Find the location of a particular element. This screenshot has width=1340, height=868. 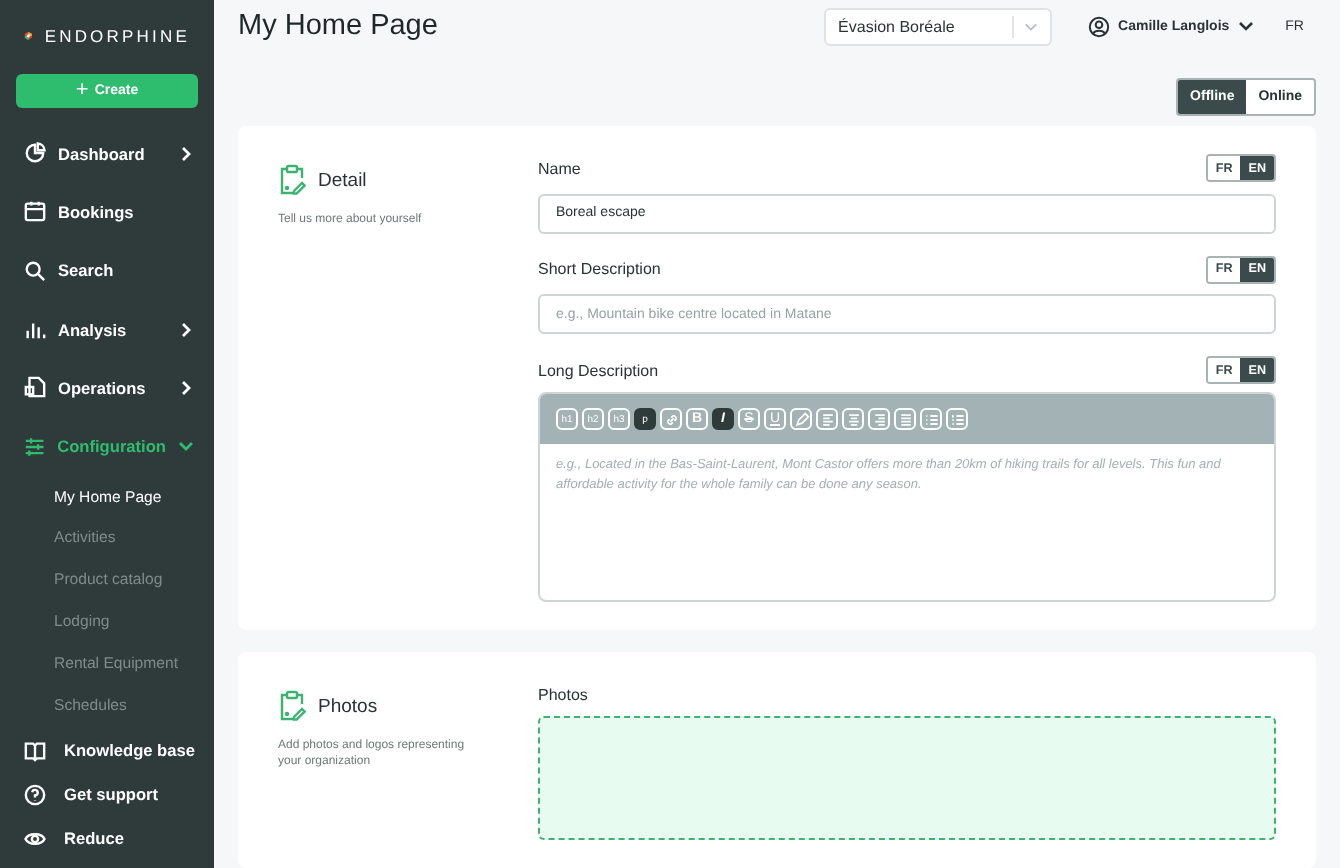

organization-select: Évasion Boréale is located at coordinates (938, 26).